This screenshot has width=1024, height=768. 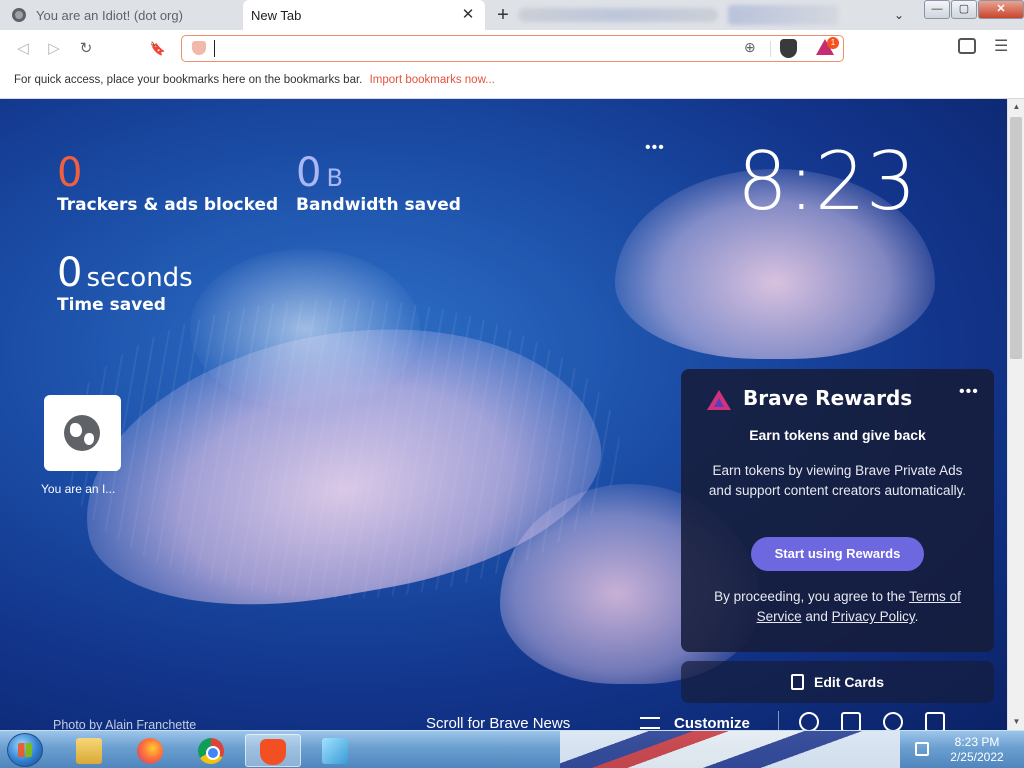 What do you see at coordinates (922, 749) in the screenshot?
I see `network-icon` at bounding box center [922, 749].